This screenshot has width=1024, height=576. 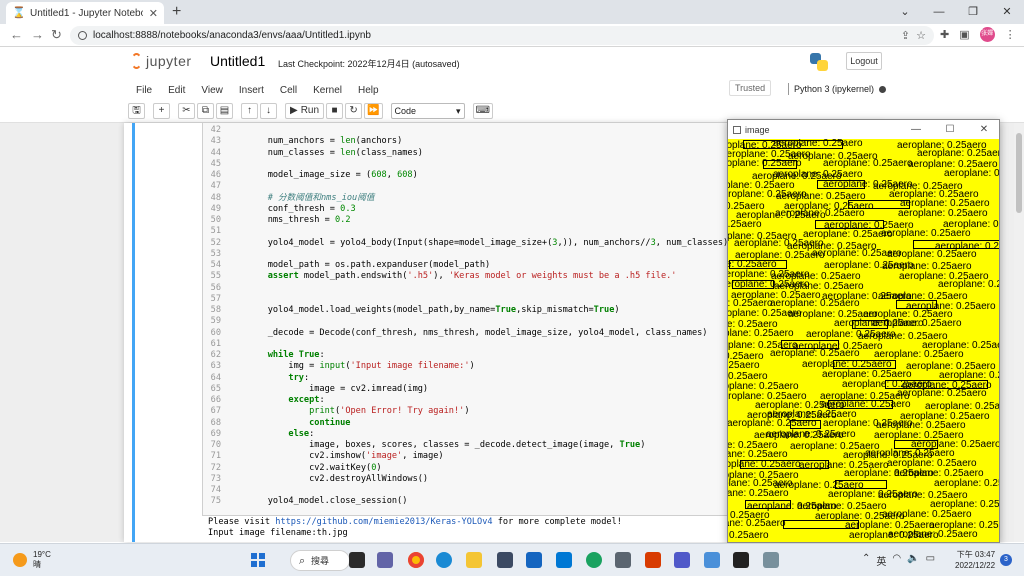 I want to click on keyboard-icon: ⌨, so click(x=482, y=111).